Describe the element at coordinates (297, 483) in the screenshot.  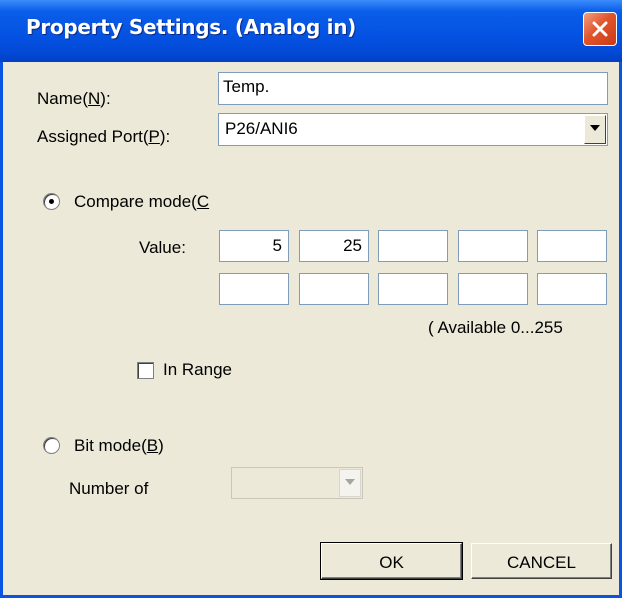
I see `number-of-select` at that location.